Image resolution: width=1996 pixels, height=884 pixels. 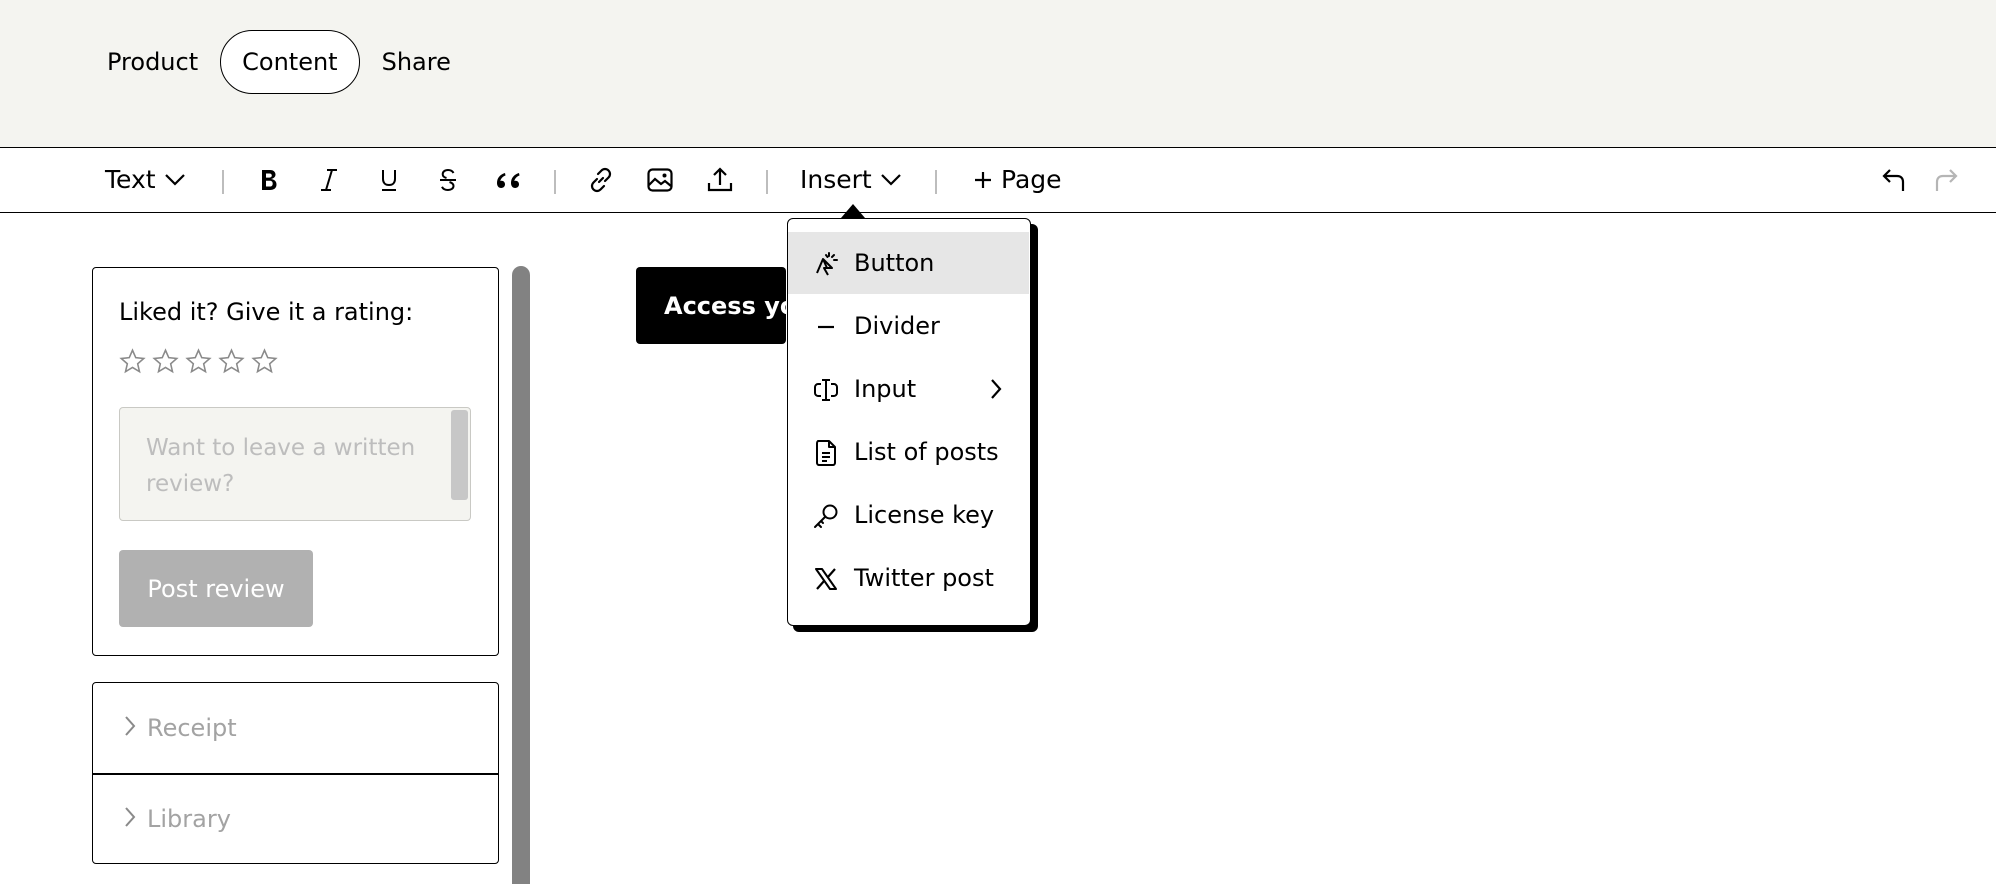 I want to click on quote-button, so click(x=508, y=179).